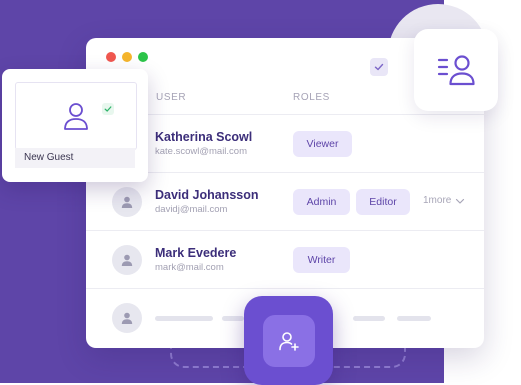 This screenshot has width=521, height=385. Describe the element at coordinates (189, 267) in the screenshot. I see `user-email: mark@mail.com` at that location.